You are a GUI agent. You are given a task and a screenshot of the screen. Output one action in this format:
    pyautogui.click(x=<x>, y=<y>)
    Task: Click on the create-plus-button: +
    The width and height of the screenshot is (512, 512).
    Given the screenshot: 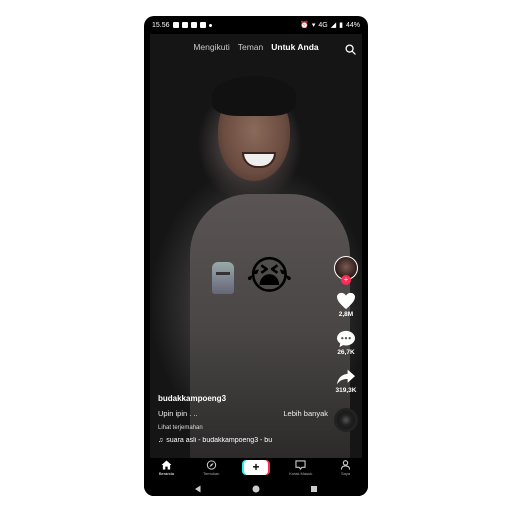 What is the action you would take?
    pyautogui.click(x=255, y=467)
    